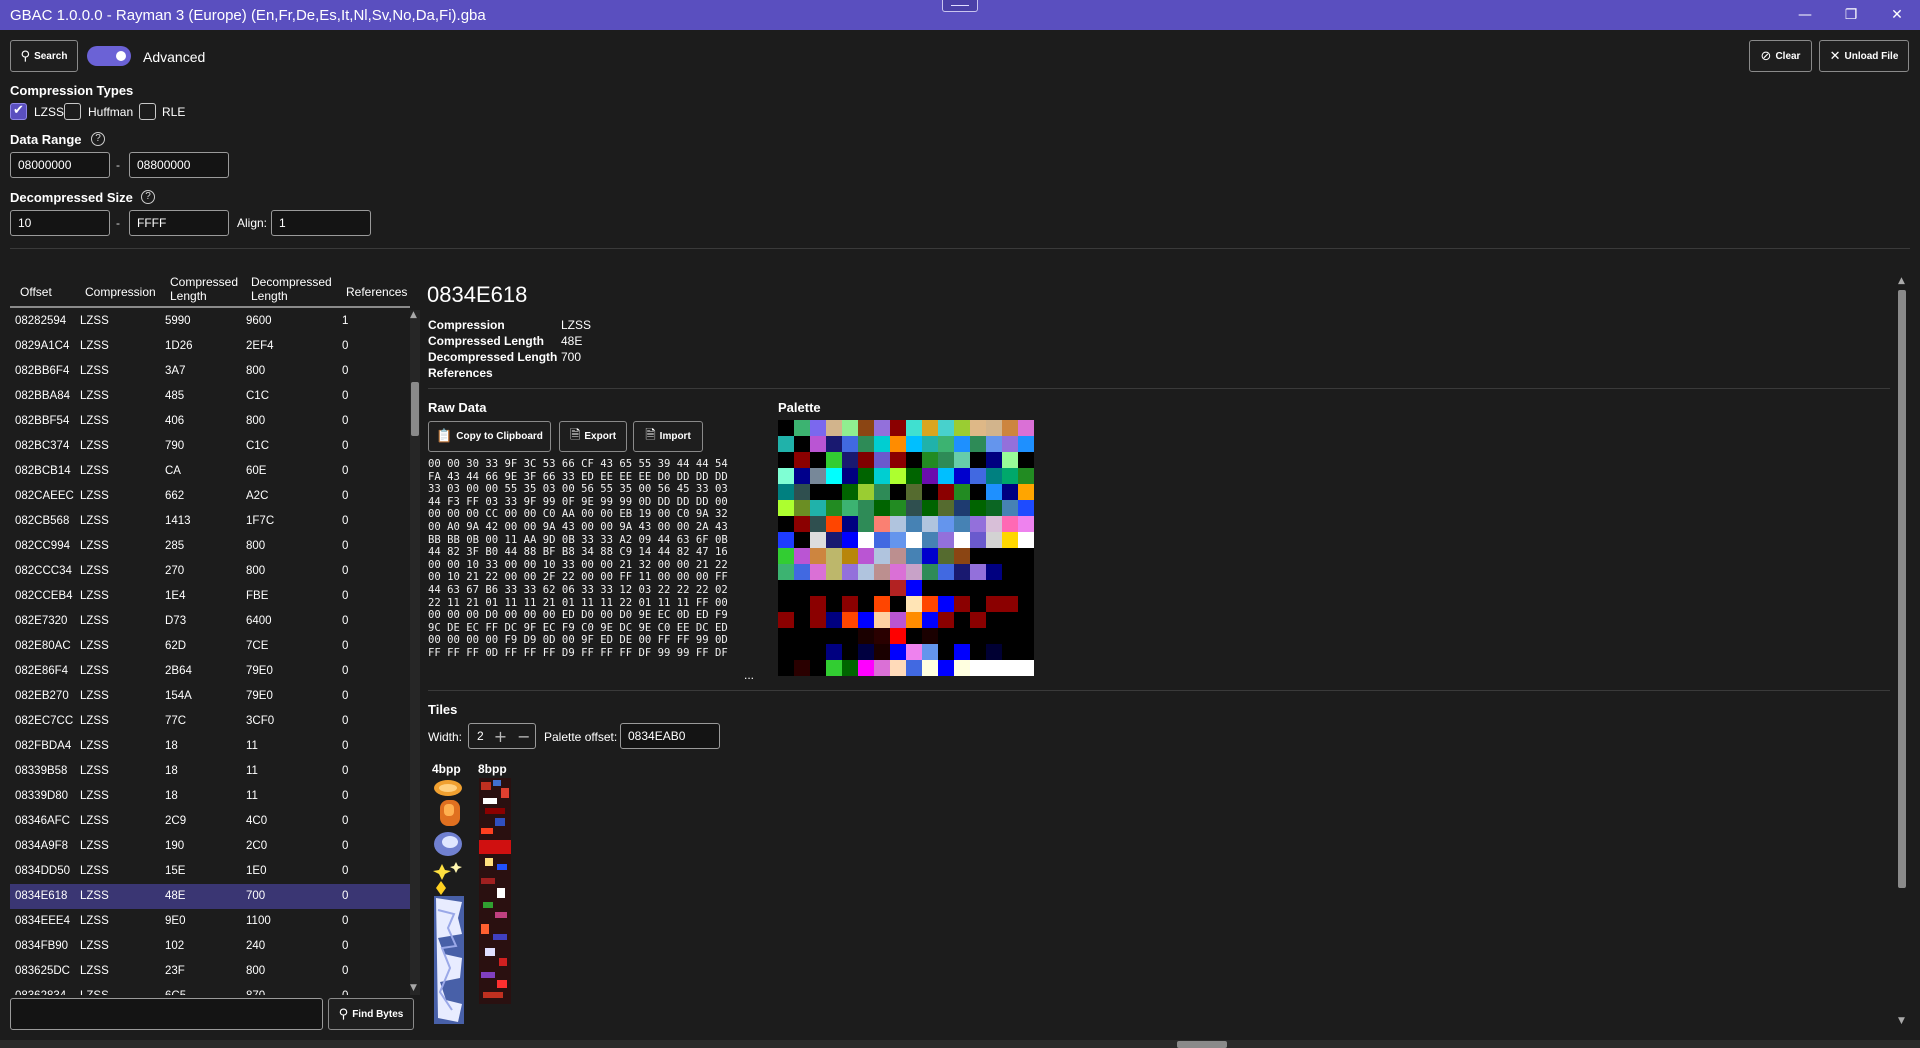 Image resolution: width=1920 pixels, height=1048 pixels. Describe the element at coordinates (18, 111) in the screenshot. I see `lzss-checkbox` at that location.